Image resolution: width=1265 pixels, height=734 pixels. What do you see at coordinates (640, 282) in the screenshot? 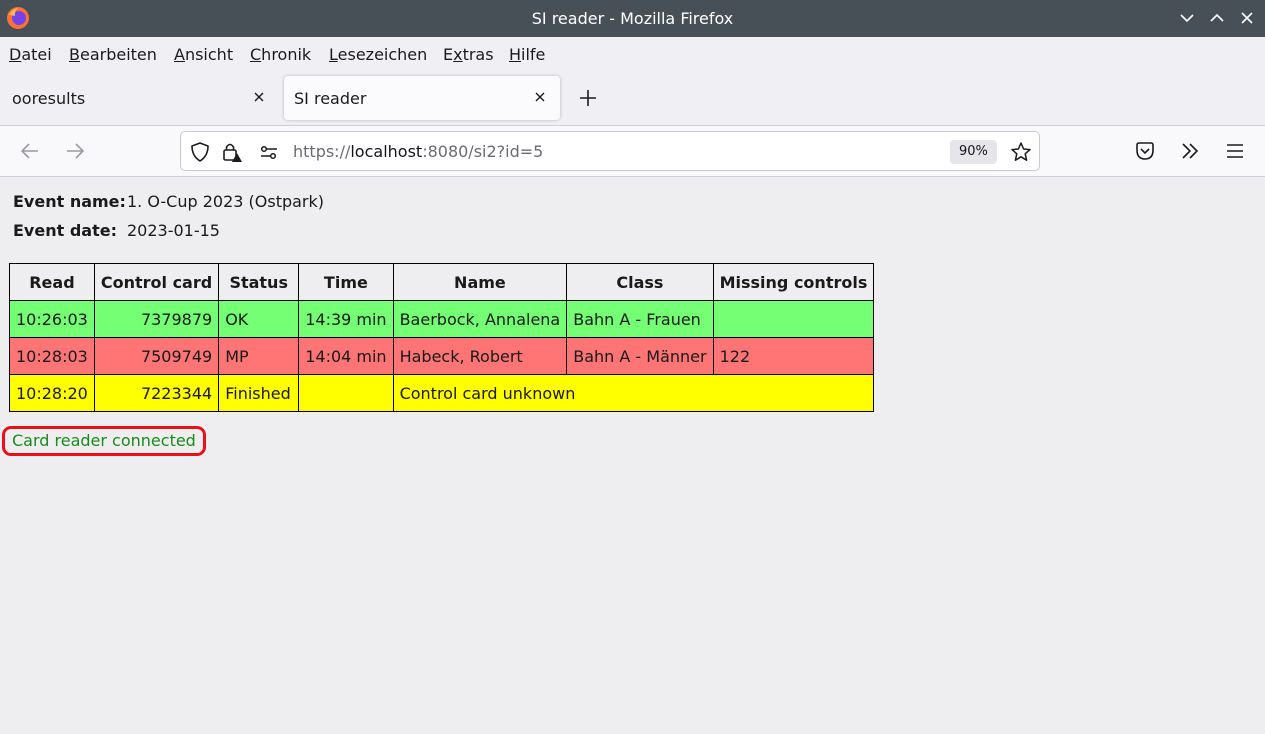
I see `column-header-class: Class` at bounding box center [640, 282].